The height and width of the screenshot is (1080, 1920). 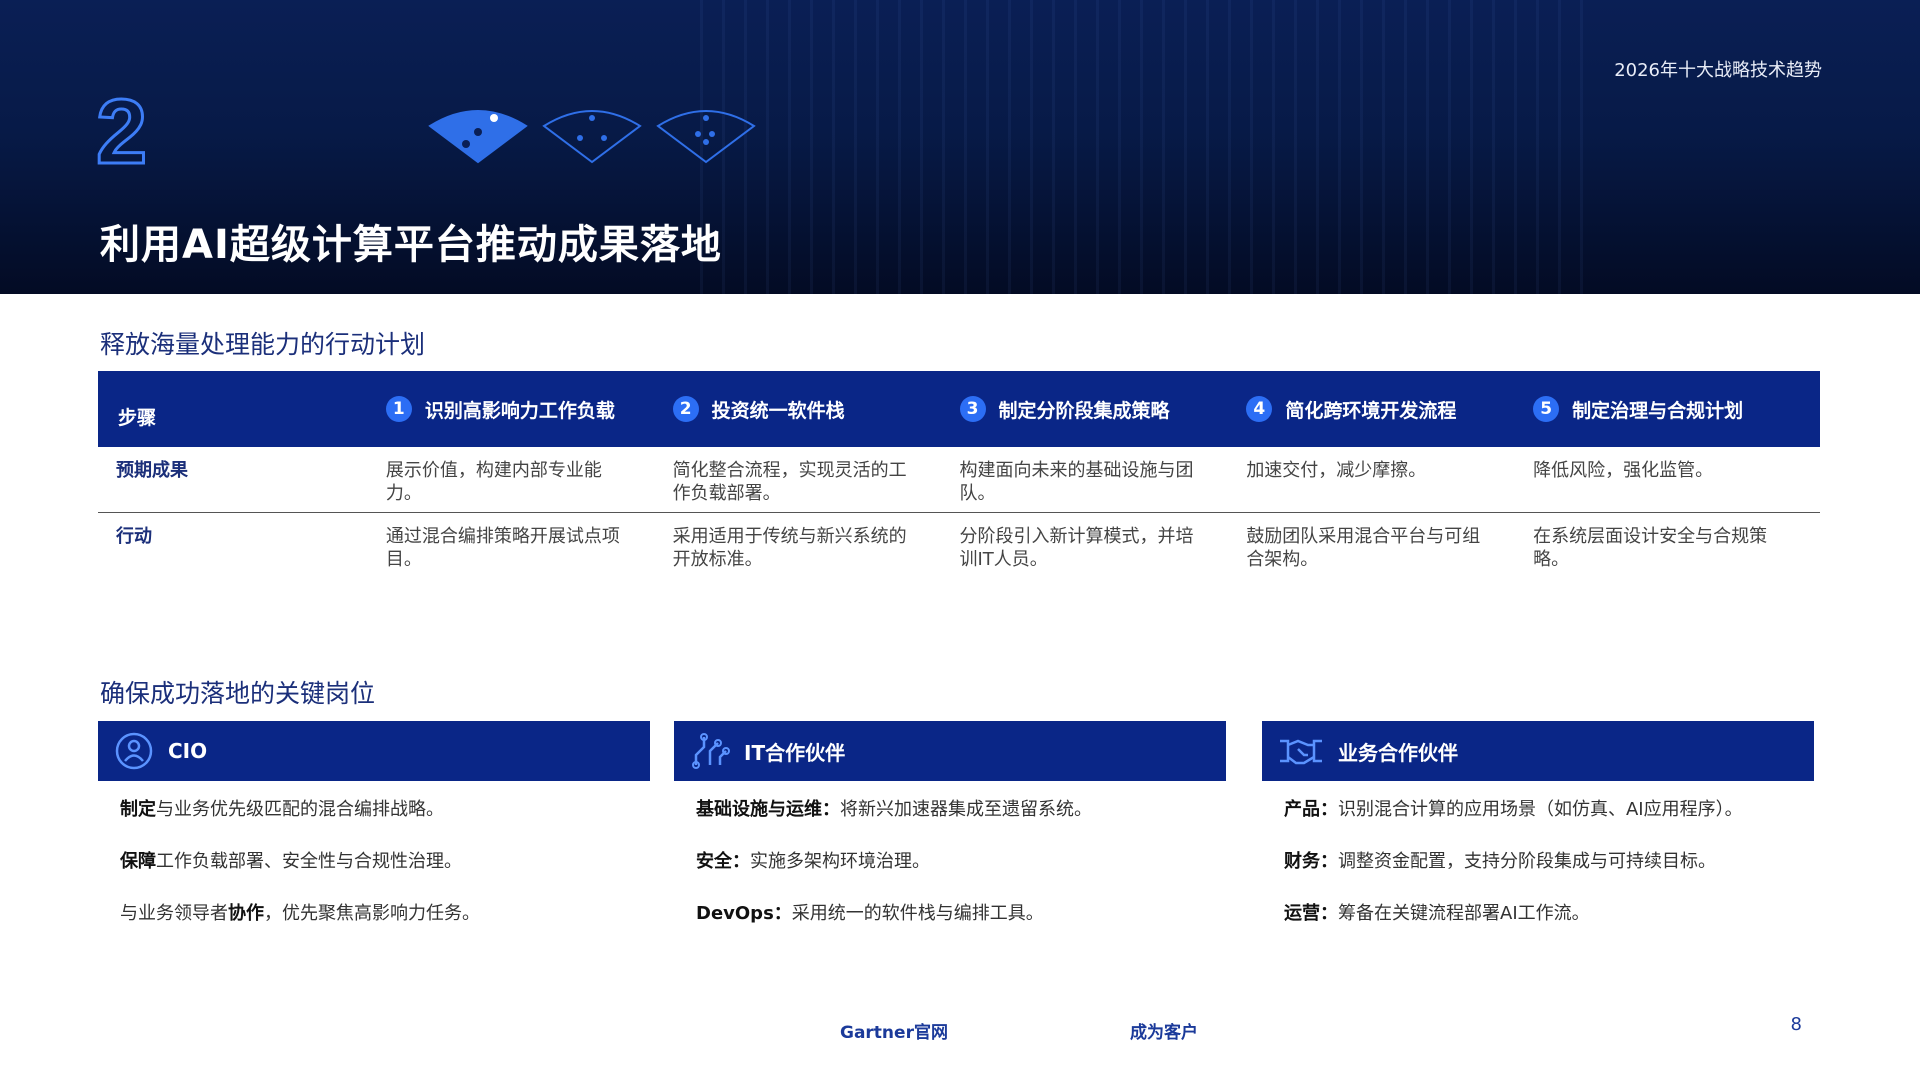 I want to click on circuit-icon, so click(x=710, y=751).